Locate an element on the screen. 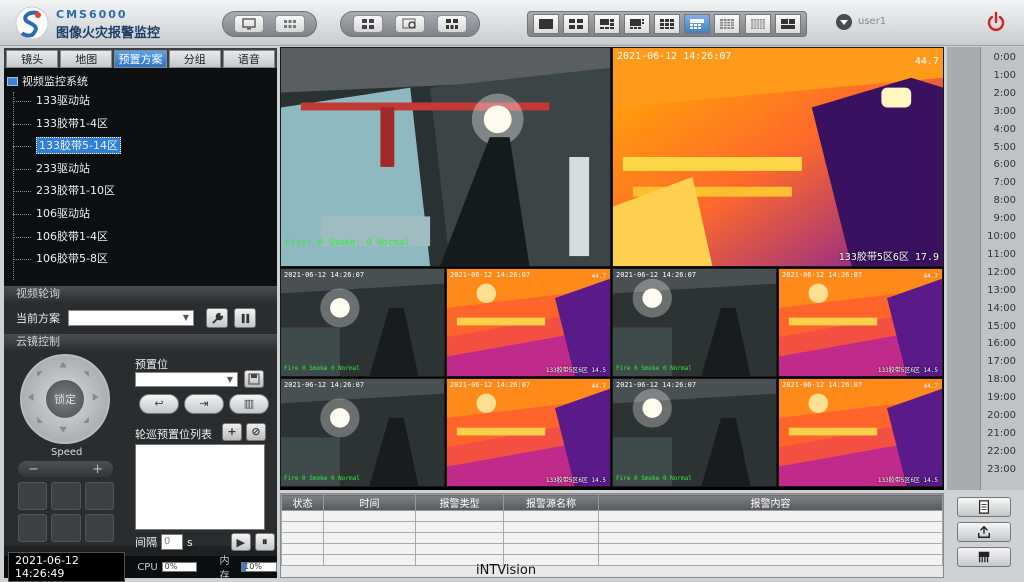 This screenshot has height=582, width=1024. video-cell-3: 2021-06-12 14:26:07 Fire 0 Smoke 0 Normal is located at coordinates (362, 322).